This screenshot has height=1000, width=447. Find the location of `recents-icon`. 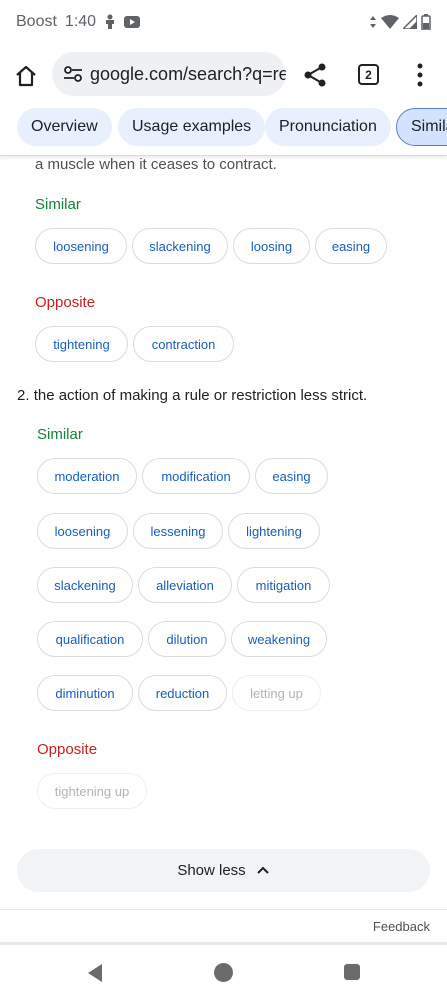

recents-icon is located at coordinates (352, 972).